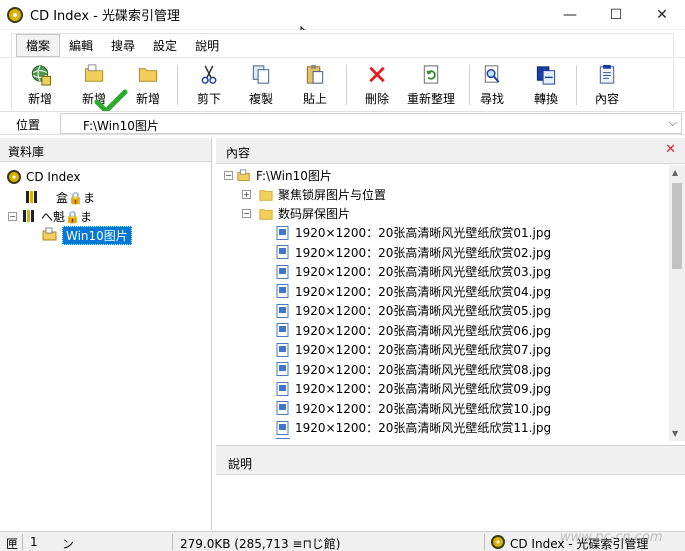  I want to click on file-name: 1920×1200：20张高清晰风光壁纸欣赏01.jpg, so click(423, 233).